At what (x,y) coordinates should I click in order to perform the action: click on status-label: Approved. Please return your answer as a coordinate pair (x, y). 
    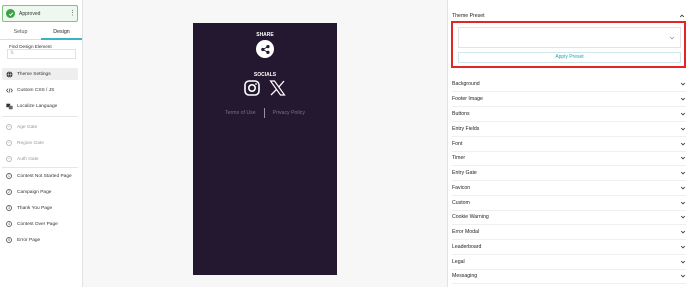
    Looking at the image, I should click on (30, 13).